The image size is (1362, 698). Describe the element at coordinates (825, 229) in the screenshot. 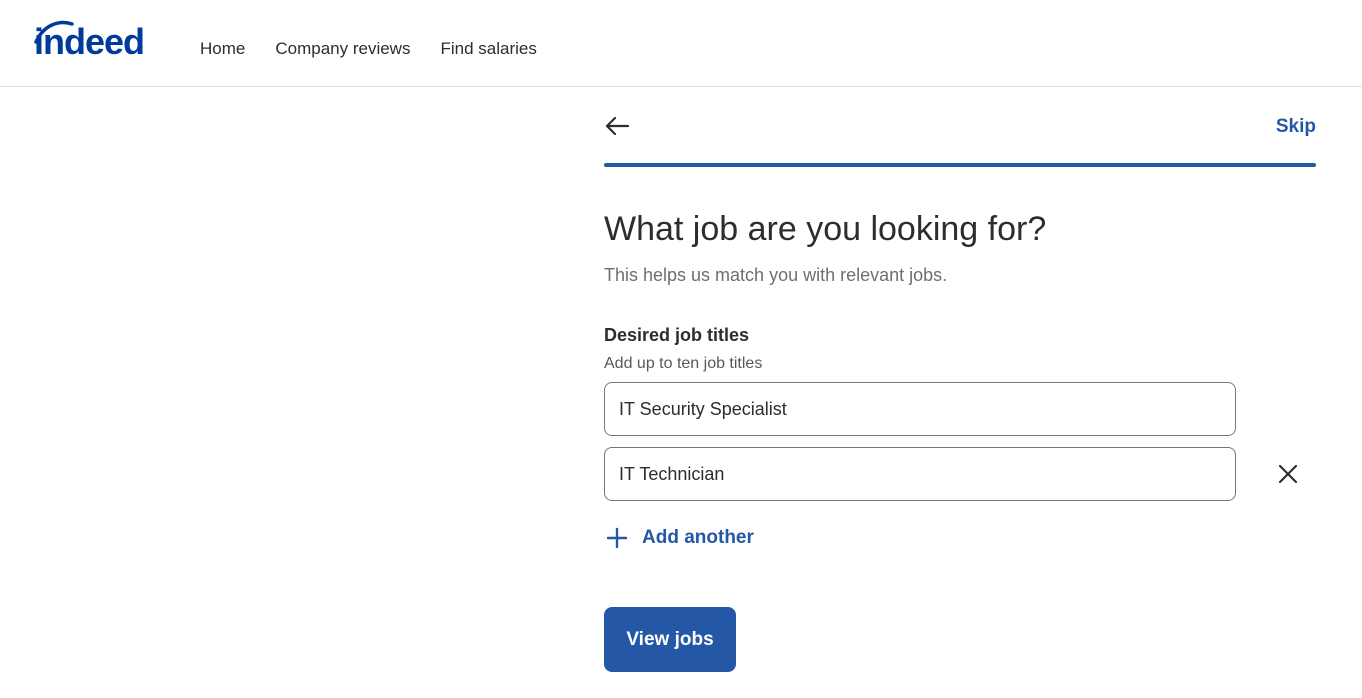

I see `page-title: What job are you looking for?` at that location.